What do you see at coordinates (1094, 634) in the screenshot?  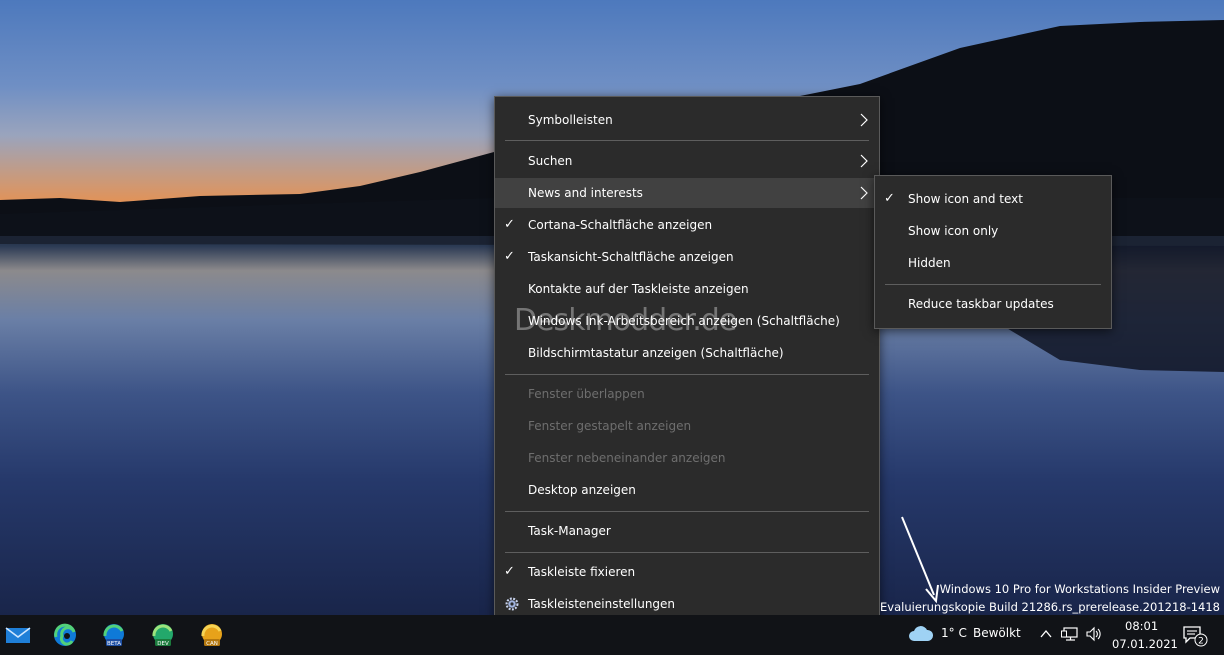 I see `volume-icon` at bounding box center [1094, 634].